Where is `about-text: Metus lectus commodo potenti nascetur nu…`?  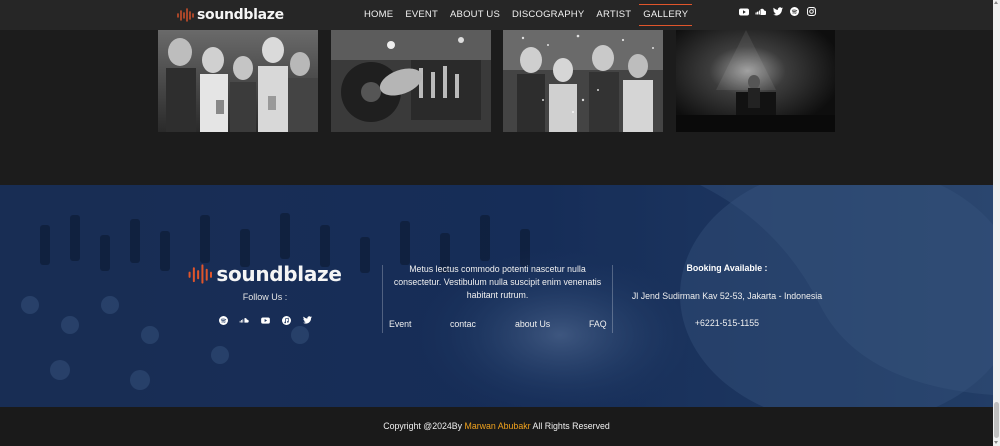 about-text: Metus lectus commodo potenti nascetur nu… is located at coordinates (497, 282).